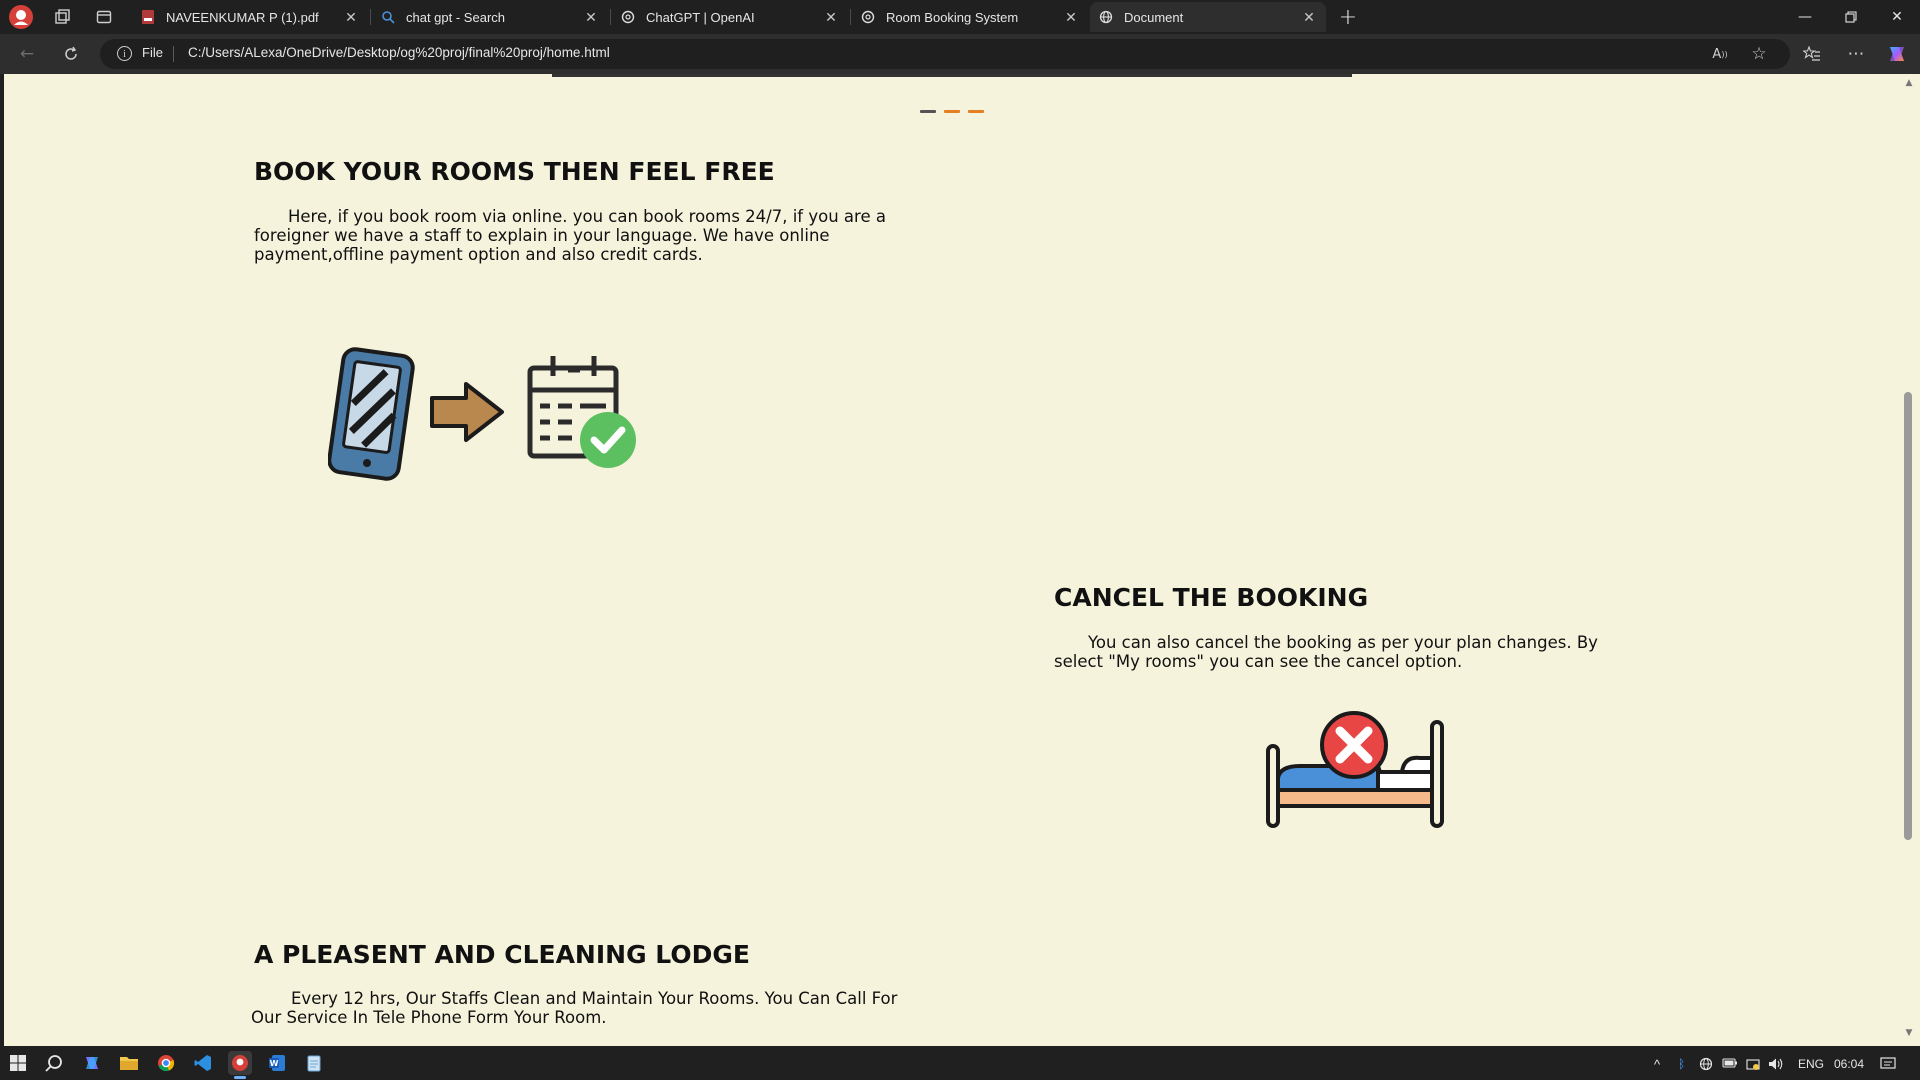 This screenshot has width=1920, height=1080. What do you see at coordinates (1657, 1064) in the screenshot?
I see `show-hidden-icons: ^` at bounding box center [1657, 1064].